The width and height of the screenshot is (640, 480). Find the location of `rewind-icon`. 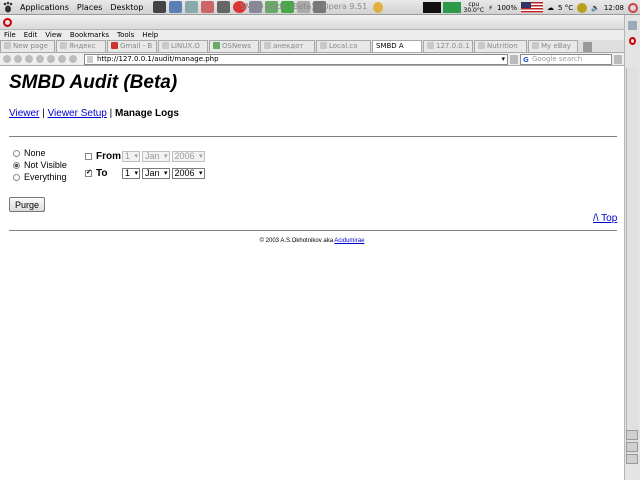

rewind-icon is located at coordinates (29, 59).